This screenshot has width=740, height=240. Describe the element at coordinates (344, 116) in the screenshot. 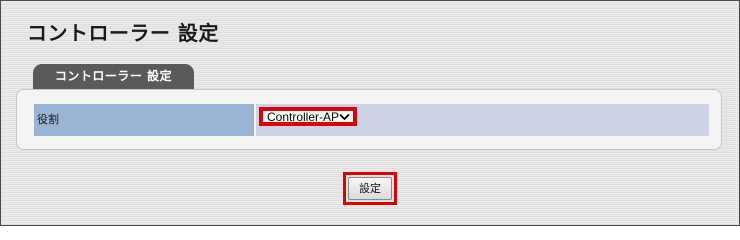

I see `chevron-down-icon` at that location.